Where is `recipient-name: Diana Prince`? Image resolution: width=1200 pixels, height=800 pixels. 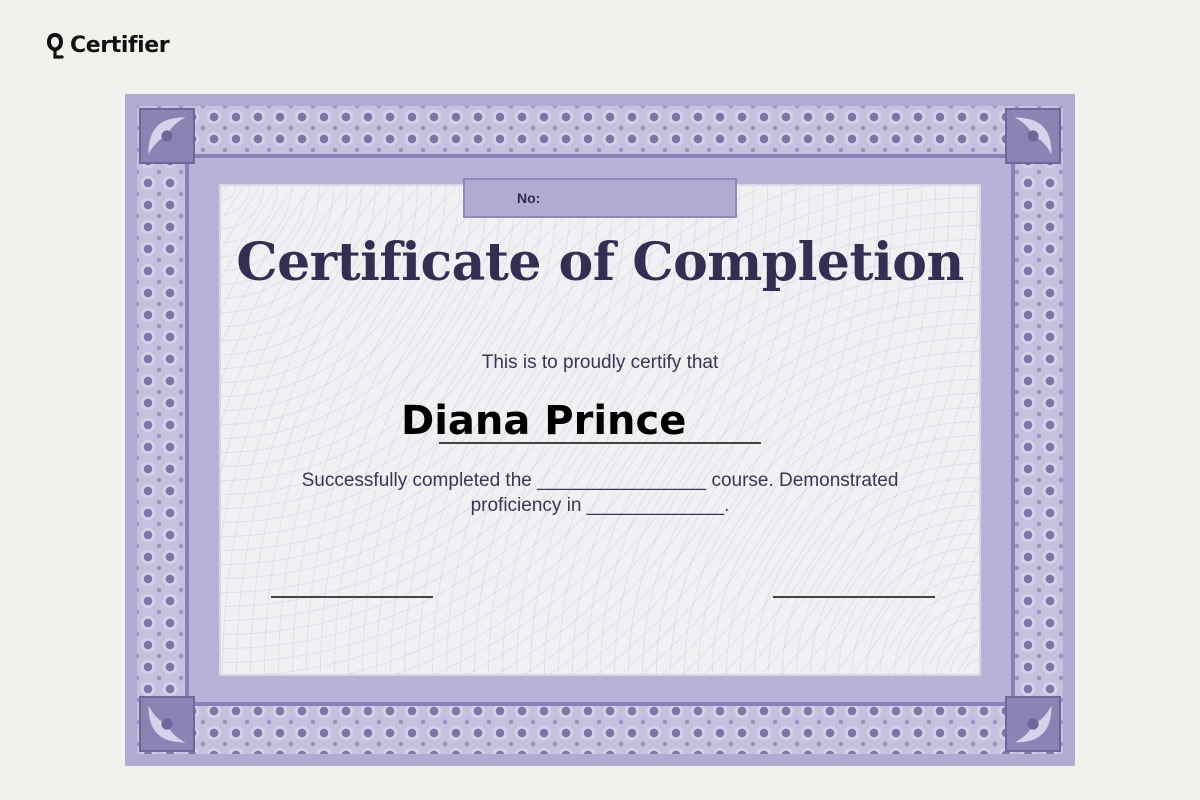
recipient-name: Diana Prince is located at coordinates (544, 421).